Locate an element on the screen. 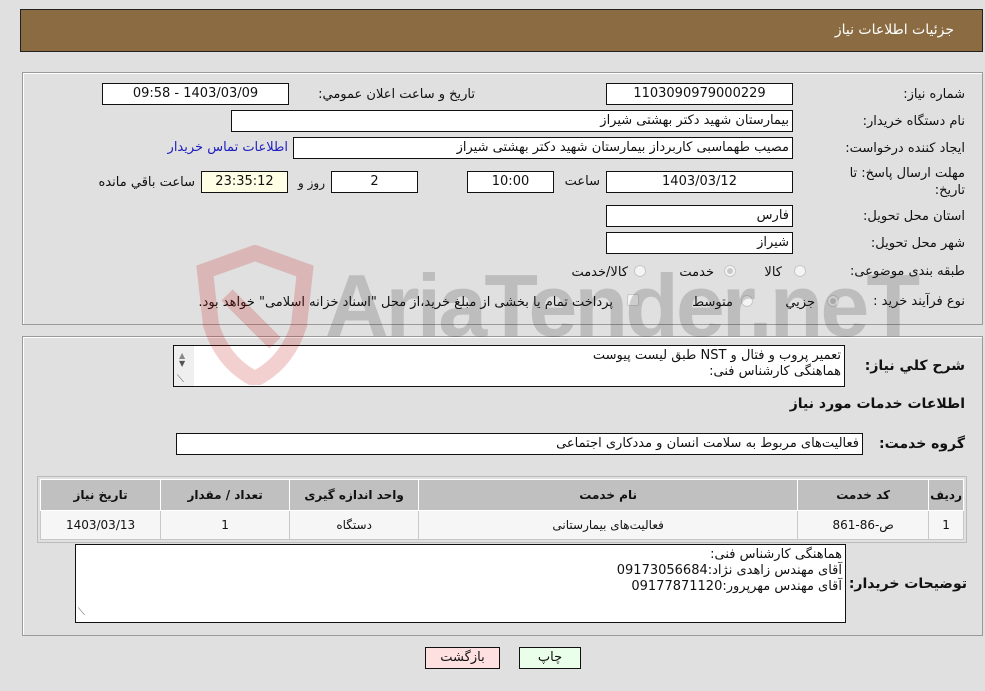 This screenshot has width=985, height=691. buyer-notes-line-3: آقای مهندس مهرپرور:09177871120 is located at coordinates (736, 586).